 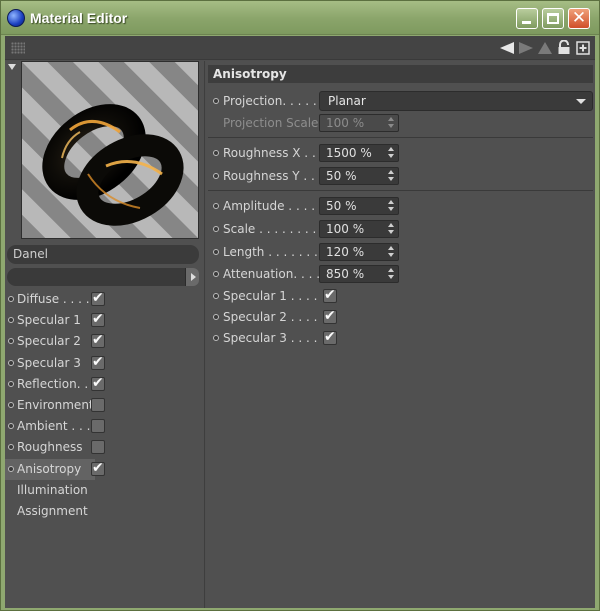 What do you see at coordinates (270, 101) in the screenshot?
I see `projection-label: Projection. . . . .` at bounding box center [270, 101].